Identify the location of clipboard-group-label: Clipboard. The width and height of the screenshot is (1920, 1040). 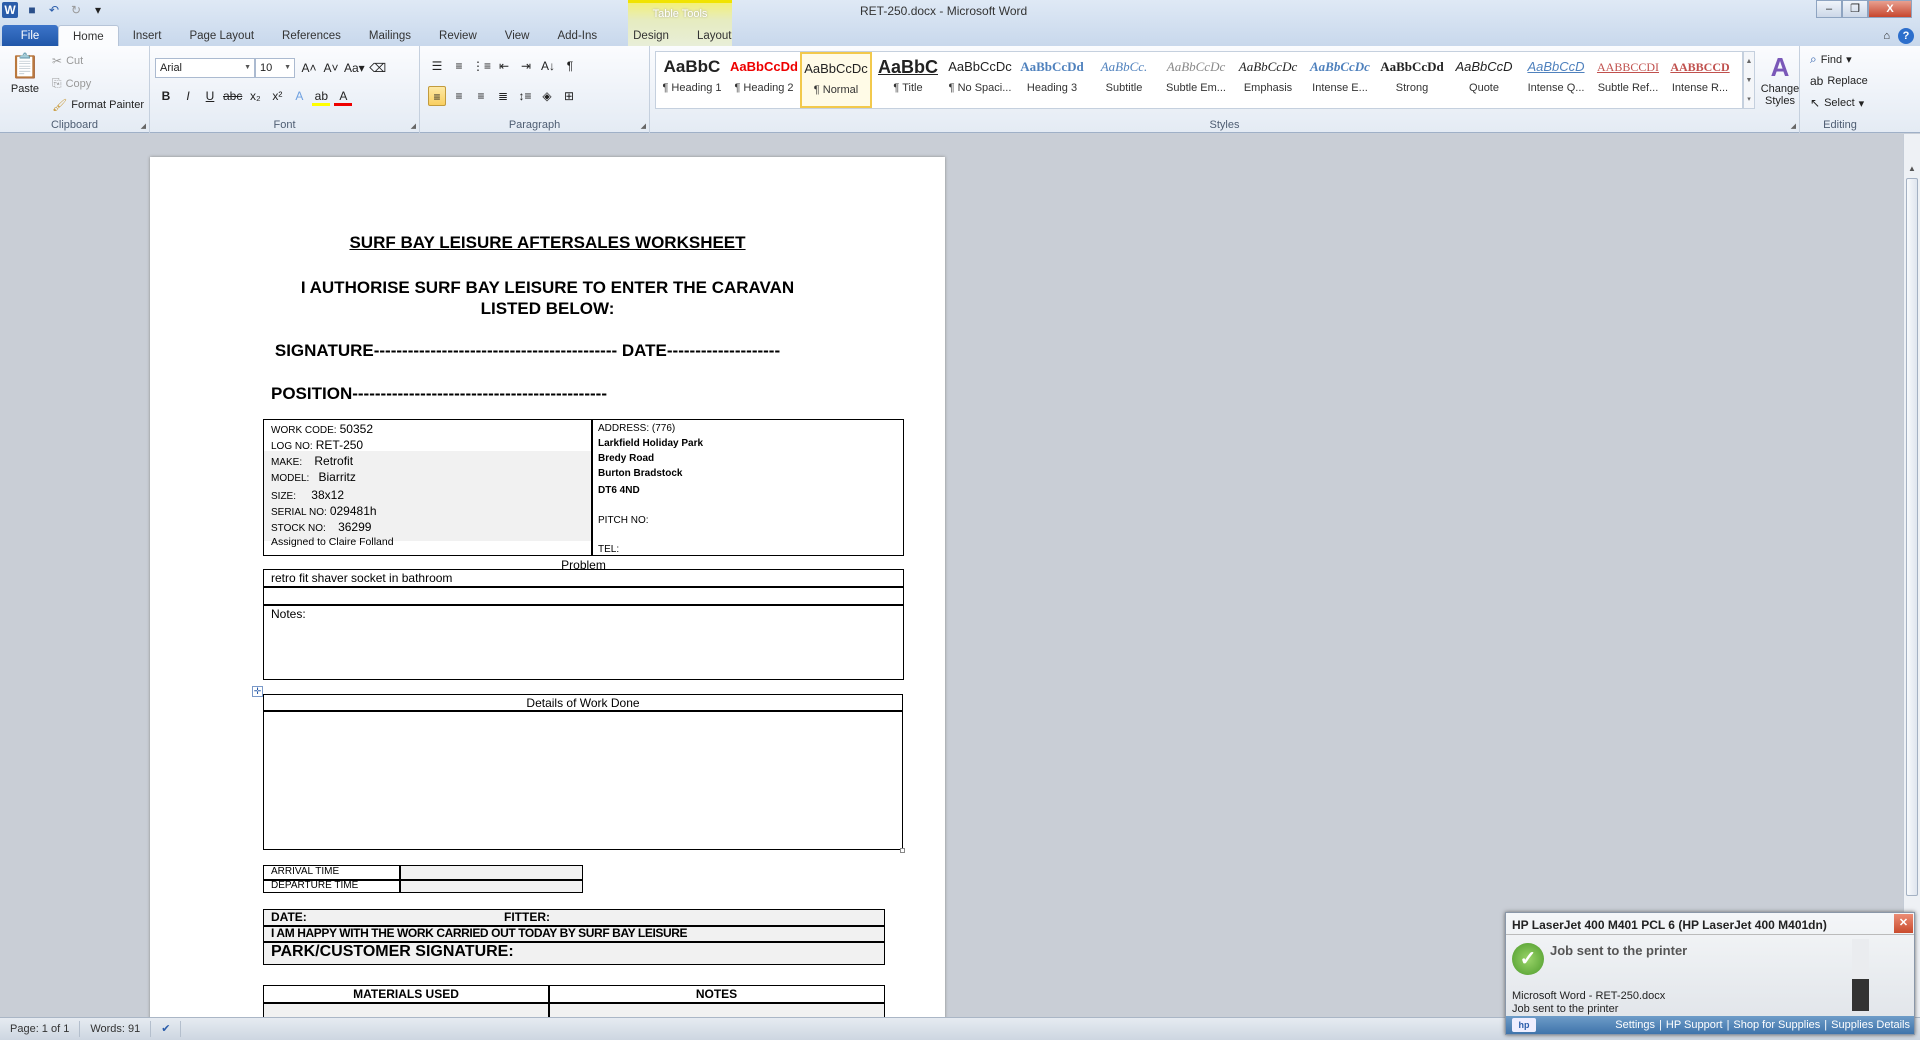
(74, 125).